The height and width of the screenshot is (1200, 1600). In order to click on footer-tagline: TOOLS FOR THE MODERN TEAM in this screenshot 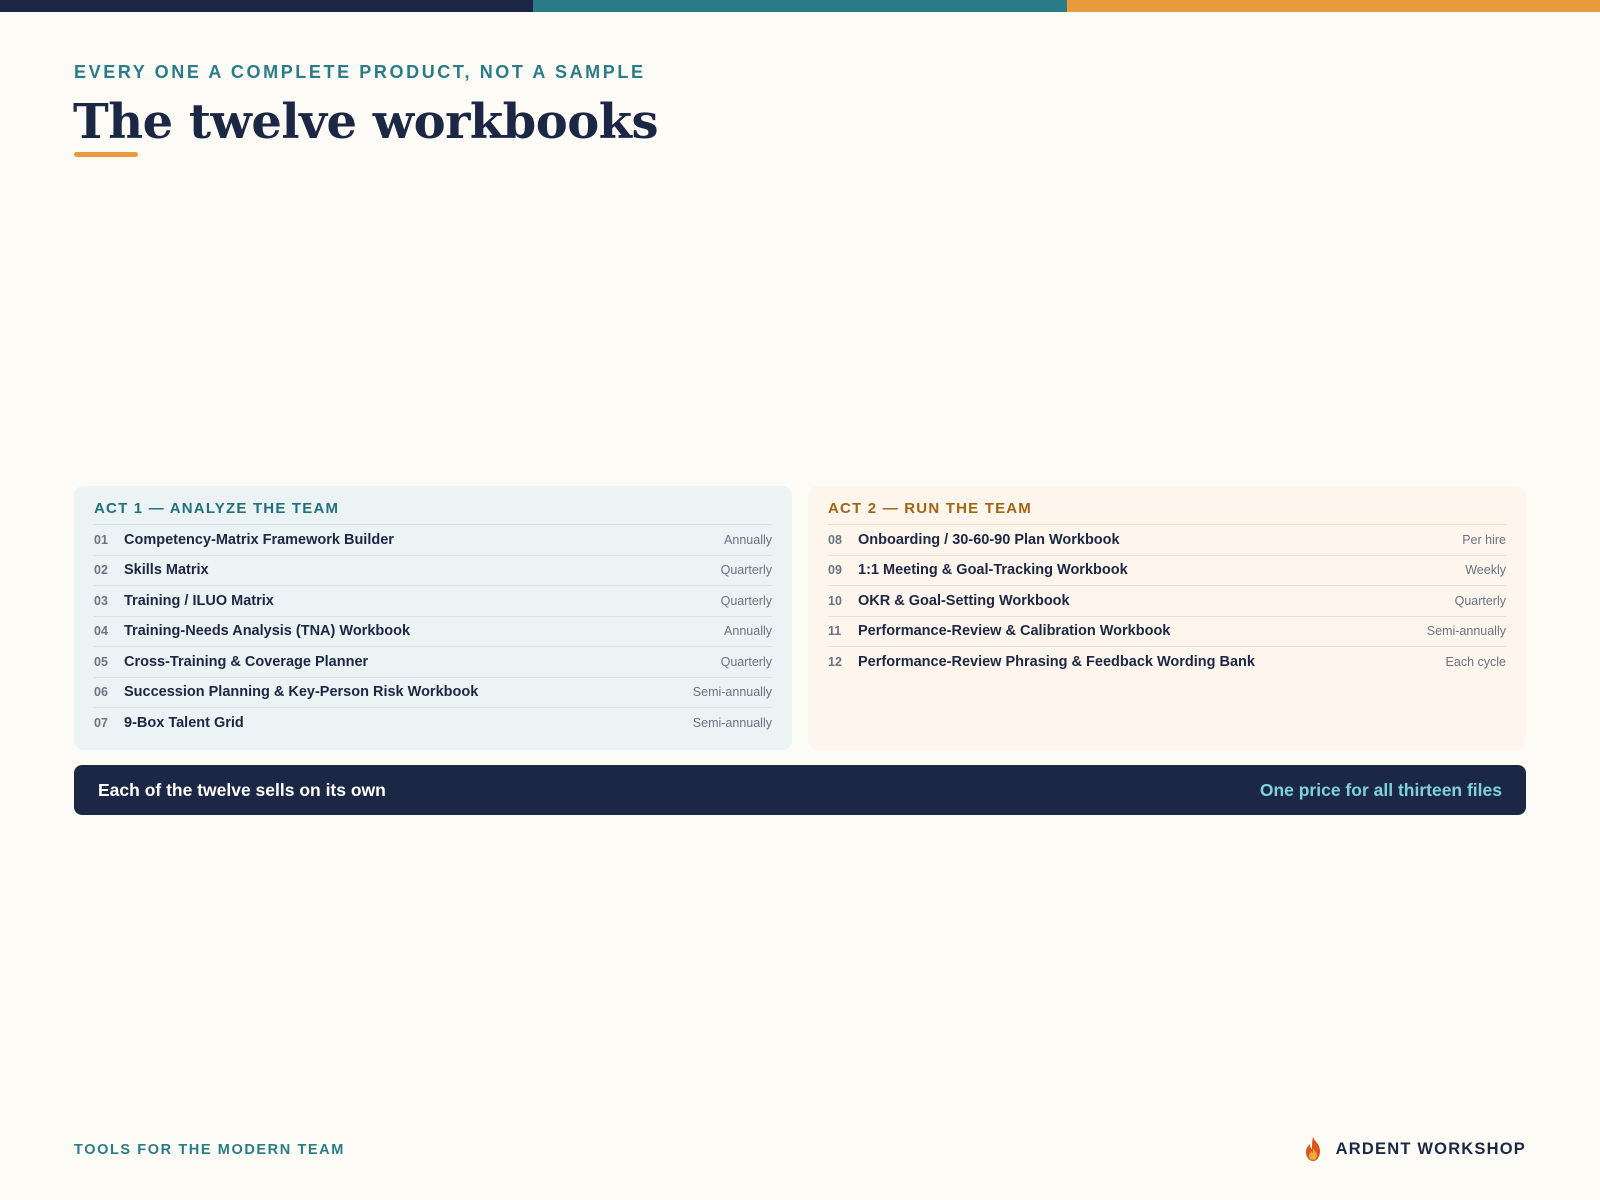, I will do `click(209, 1150)`.